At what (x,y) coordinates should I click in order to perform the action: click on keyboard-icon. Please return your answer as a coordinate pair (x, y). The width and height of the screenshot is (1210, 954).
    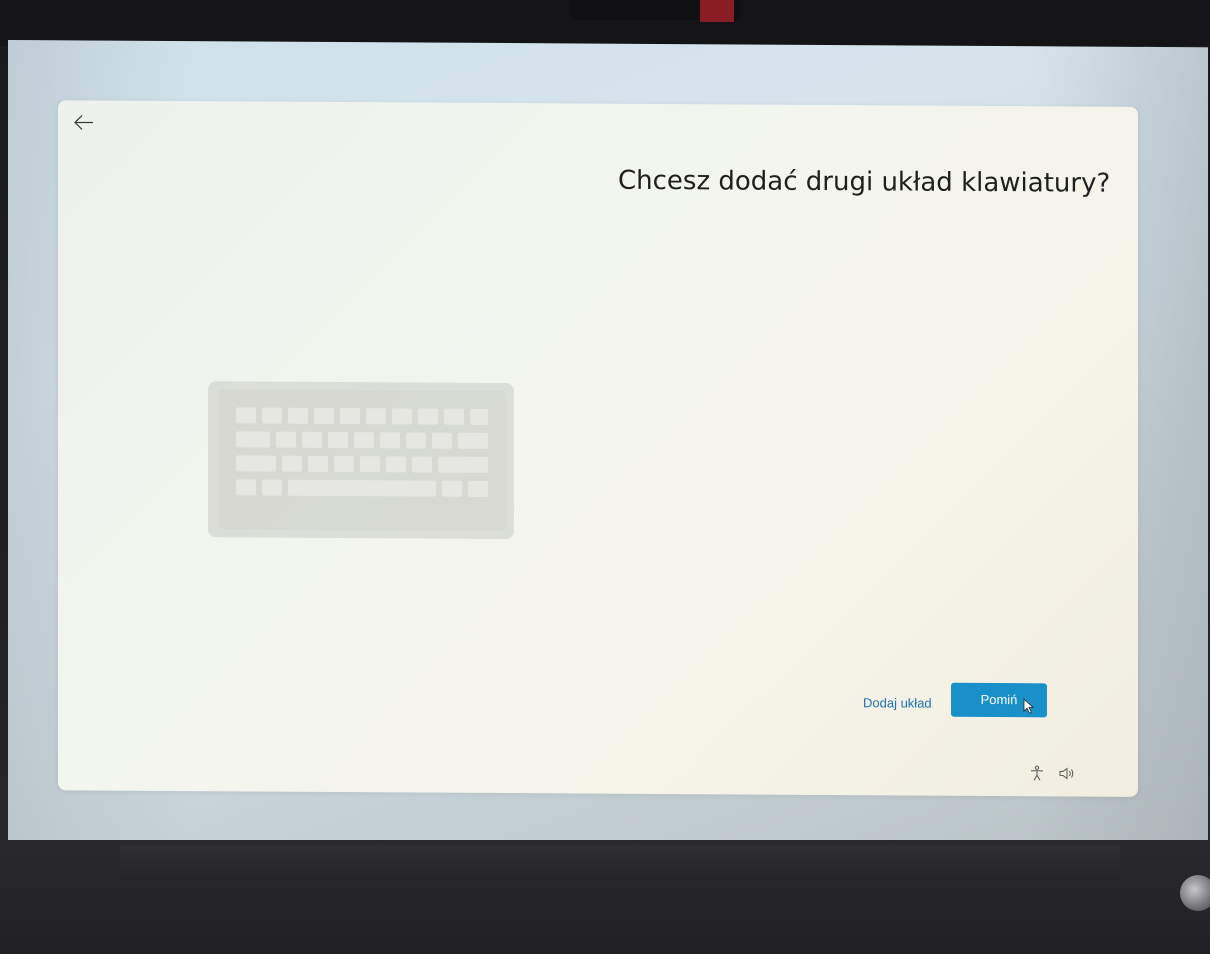
    Looking at the image, I should click on (361, 460).